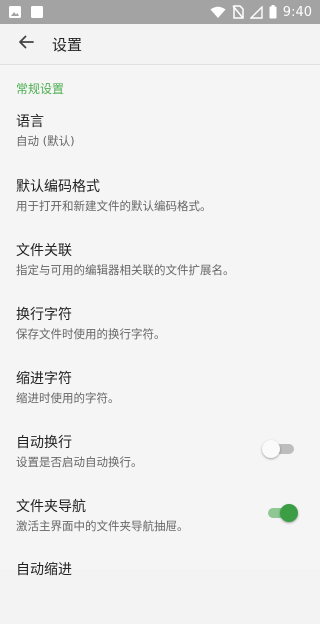 Image resolution: width=320 pixels, height=624 pixels. I want to click on section-header: 常规设置, so click(40, 89).